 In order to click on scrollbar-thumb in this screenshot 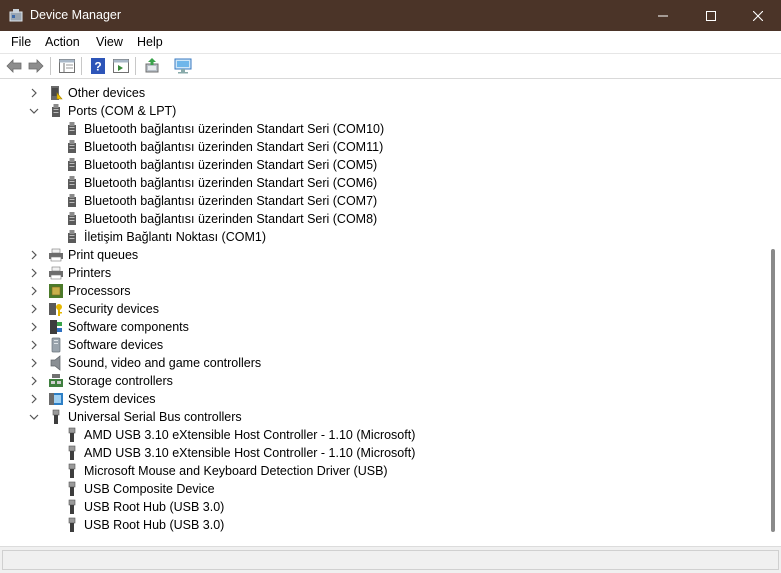, I will do `click(773, 390)`.